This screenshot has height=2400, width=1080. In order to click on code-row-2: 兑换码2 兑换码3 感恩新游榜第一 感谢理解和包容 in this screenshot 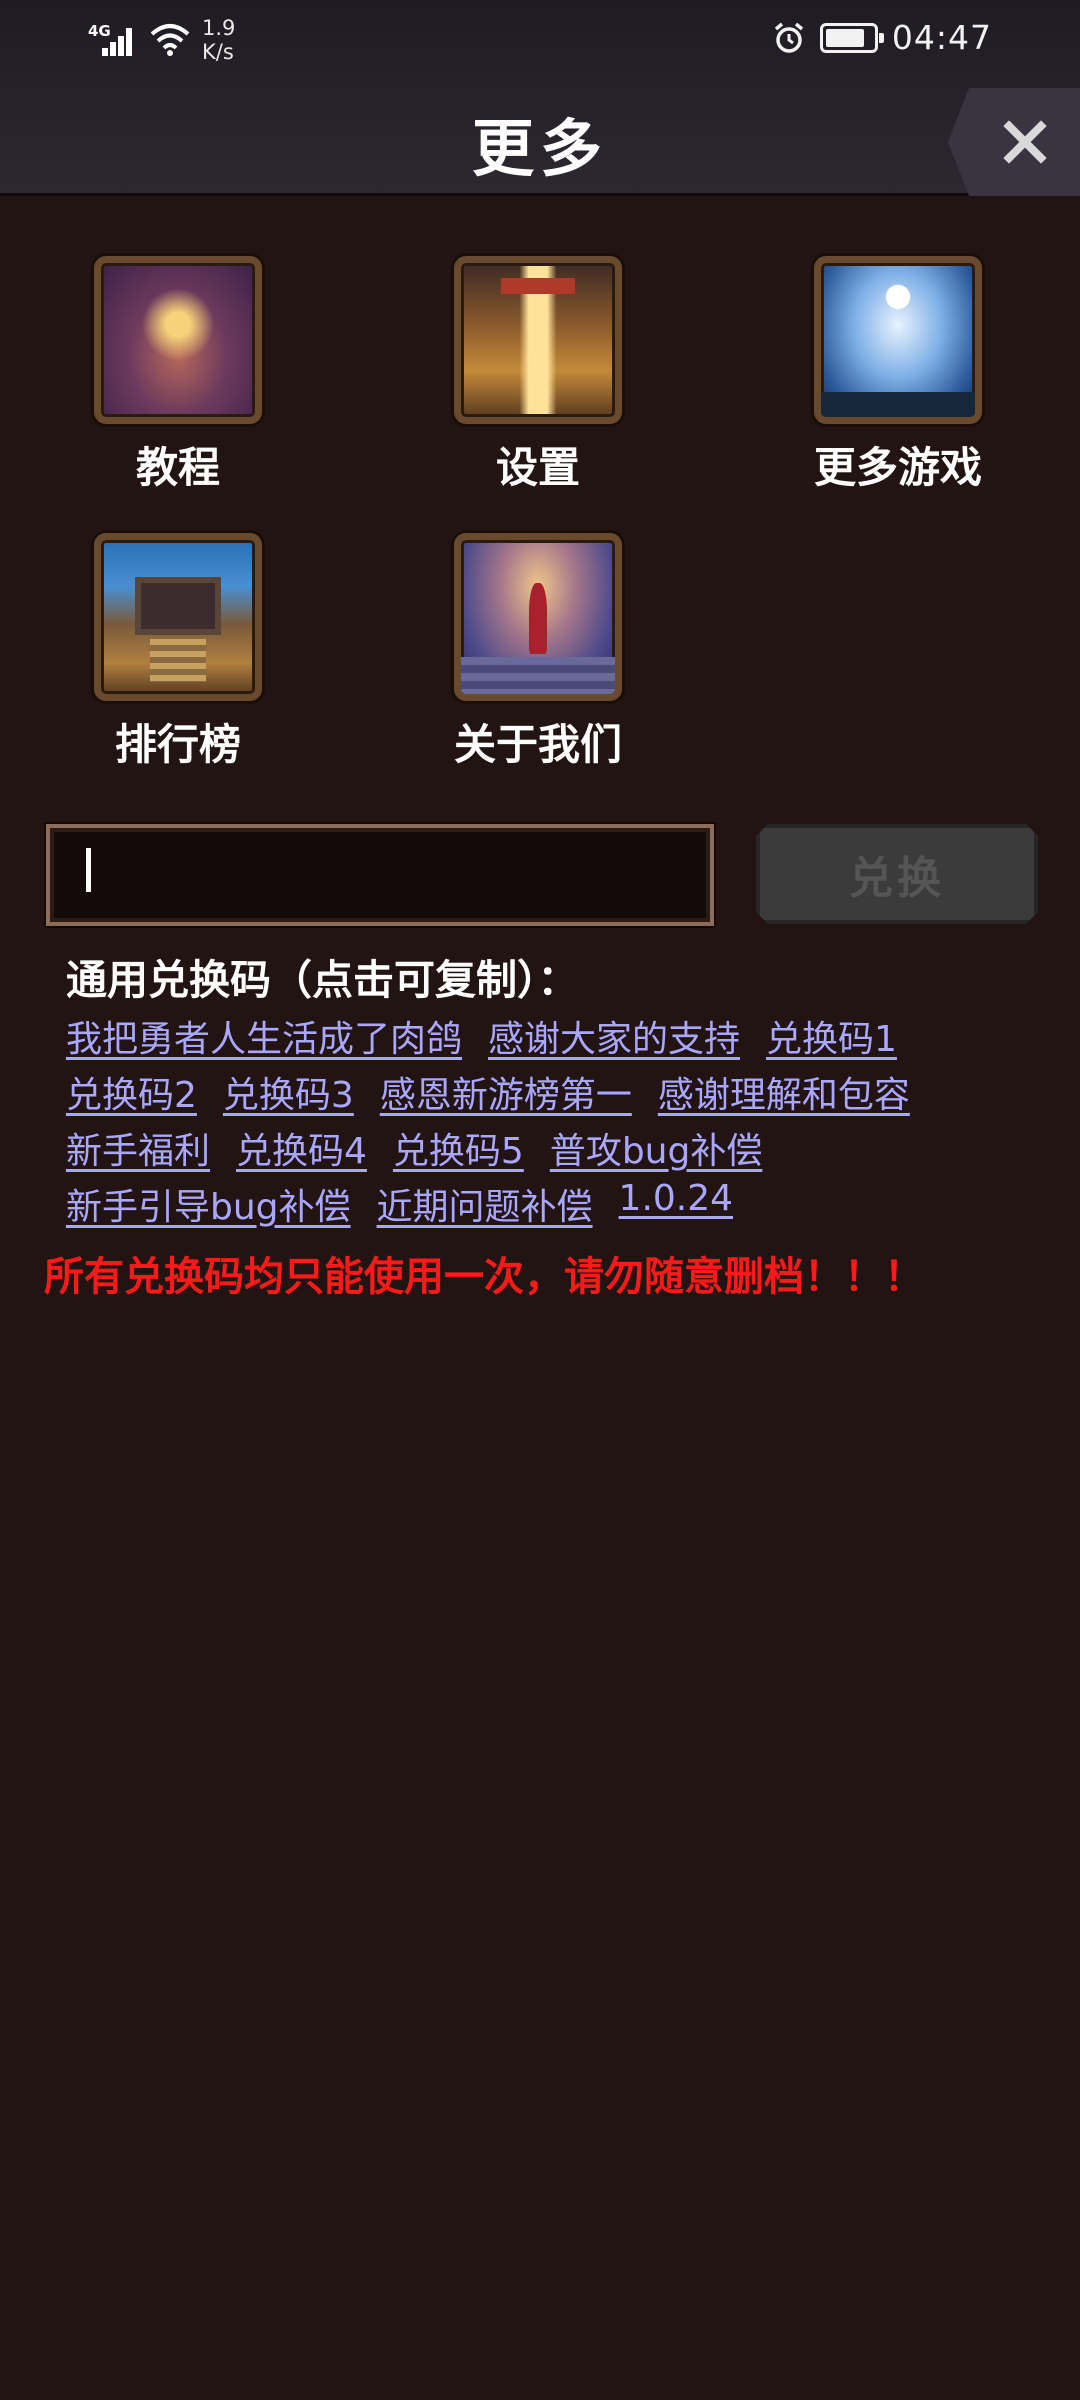, I will do `click(488, 1092)`.